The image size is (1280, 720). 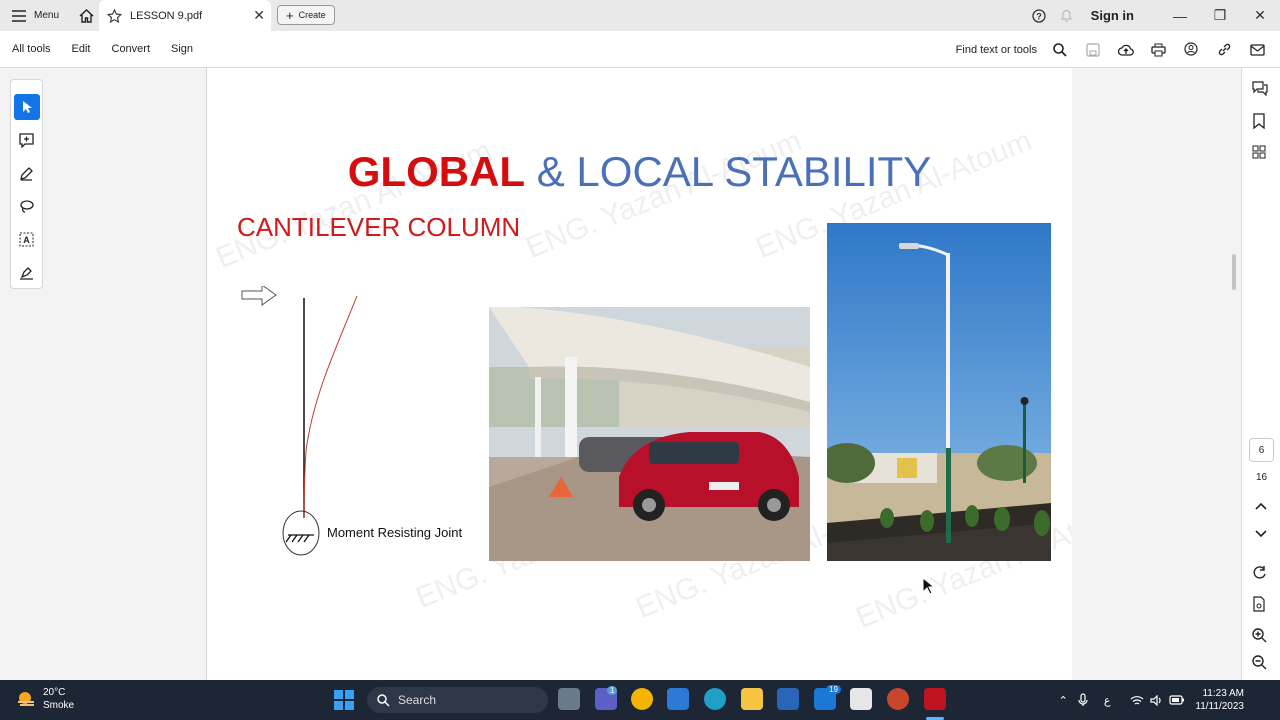 What do you see at coordinates (1137, 700) in the screenshot?
I see `wifi-icon` at bounding box center [1137, 700].